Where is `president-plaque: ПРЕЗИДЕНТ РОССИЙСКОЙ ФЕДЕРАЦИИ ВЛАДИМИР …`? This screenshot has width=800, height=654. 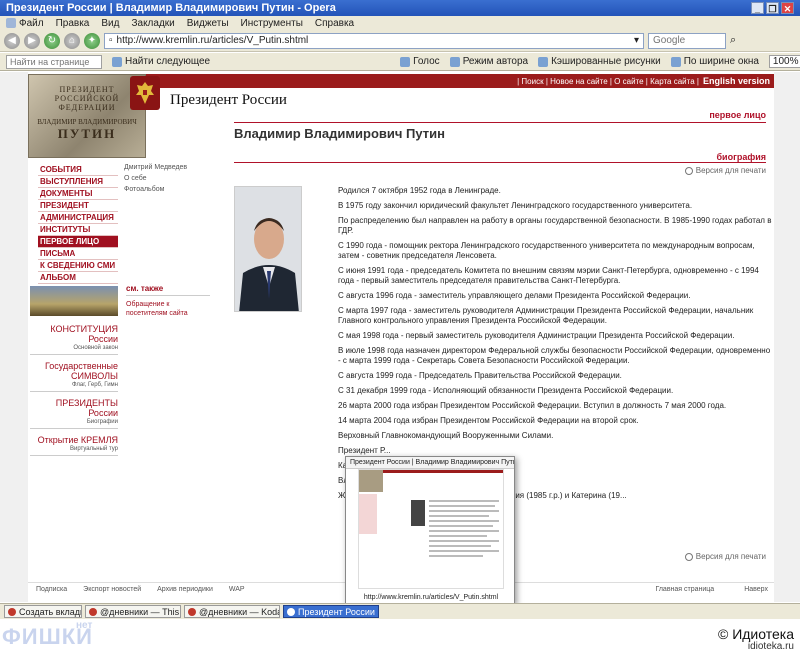
president-plaque: ПРЕЗИДЕНТ РОССИЙСКОЙ ФЕДЕРАЦИИ ВЛАДИМИР … is located at coordinates (87, 116).